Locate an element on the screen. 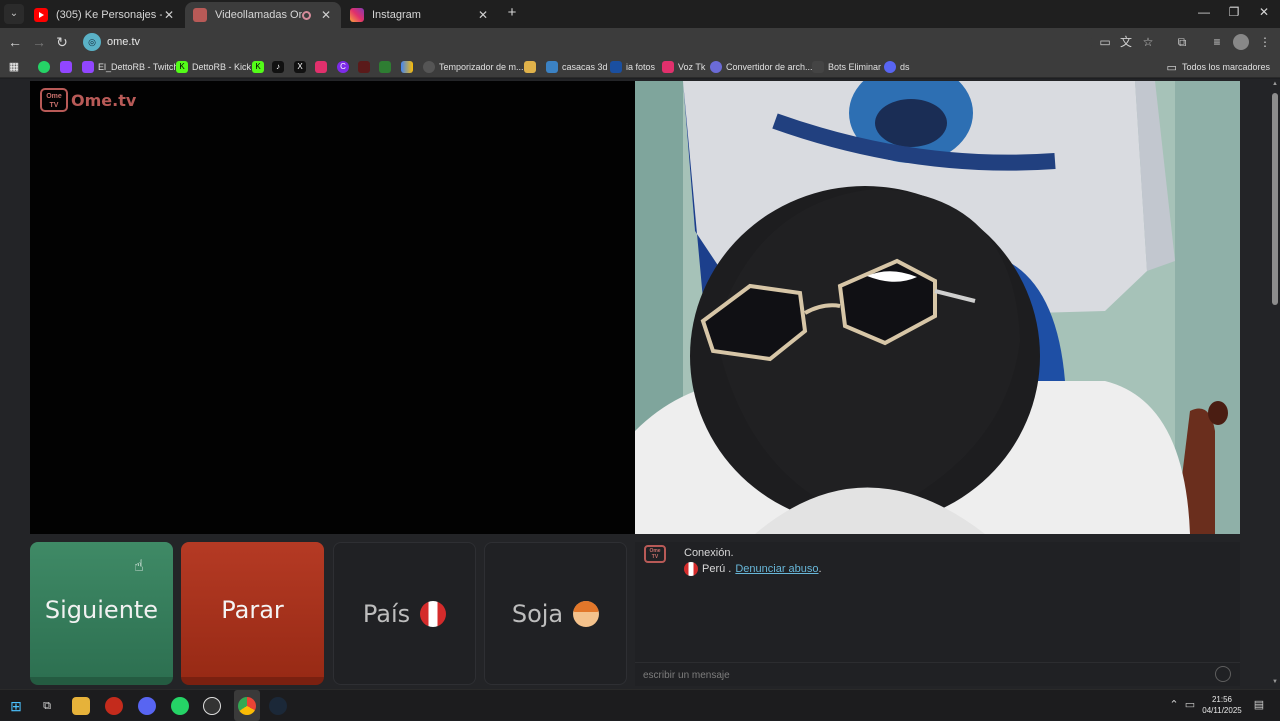 The height and width of the screenshot is (721, 1280). ometv-logo: Ome TV Ome.tv is located at coordinates (88, 100).